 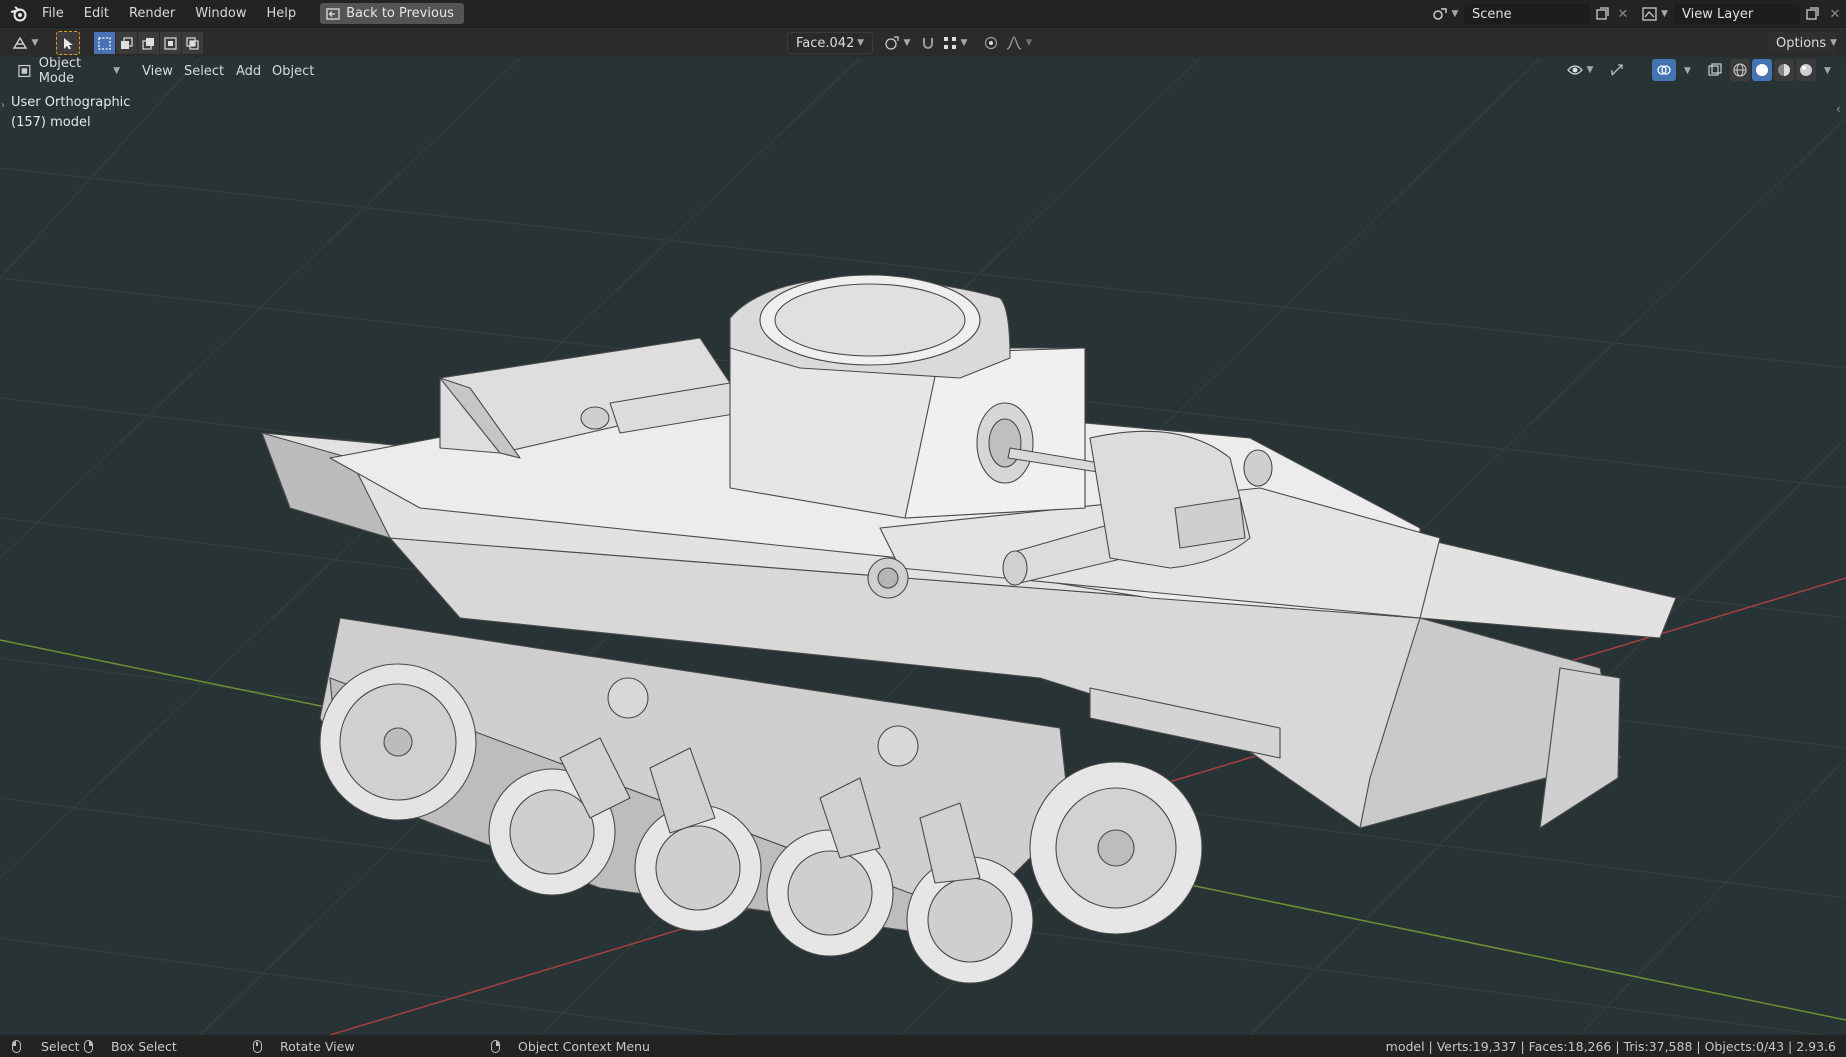 I want to click on object-mode-icon, so click(x=24, y=71).